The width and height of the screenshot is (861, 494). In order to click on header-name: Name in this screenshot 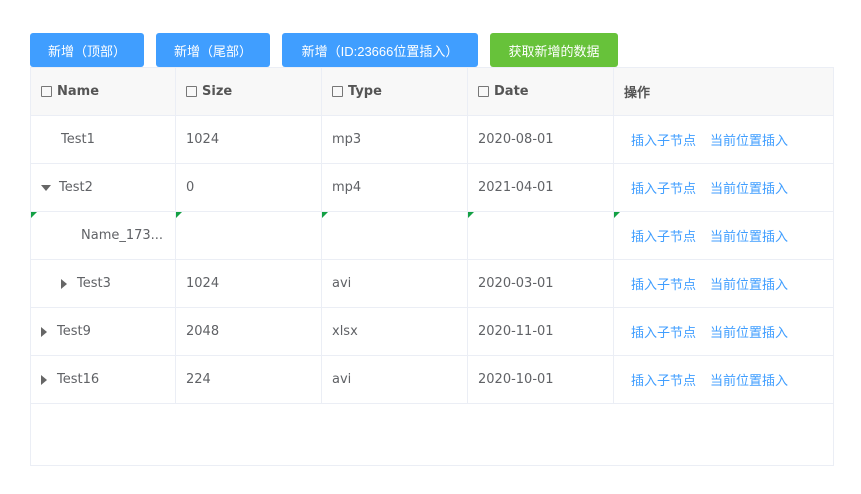, I will do `click(103, 91)`.